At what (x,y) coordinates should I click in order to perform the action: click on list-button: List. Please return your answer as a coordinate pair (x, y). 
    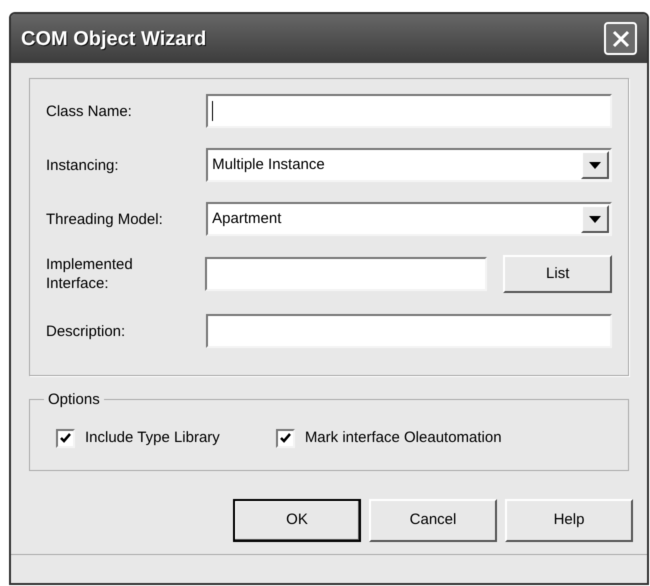
    Looking at the image, I should click on (557, 274).